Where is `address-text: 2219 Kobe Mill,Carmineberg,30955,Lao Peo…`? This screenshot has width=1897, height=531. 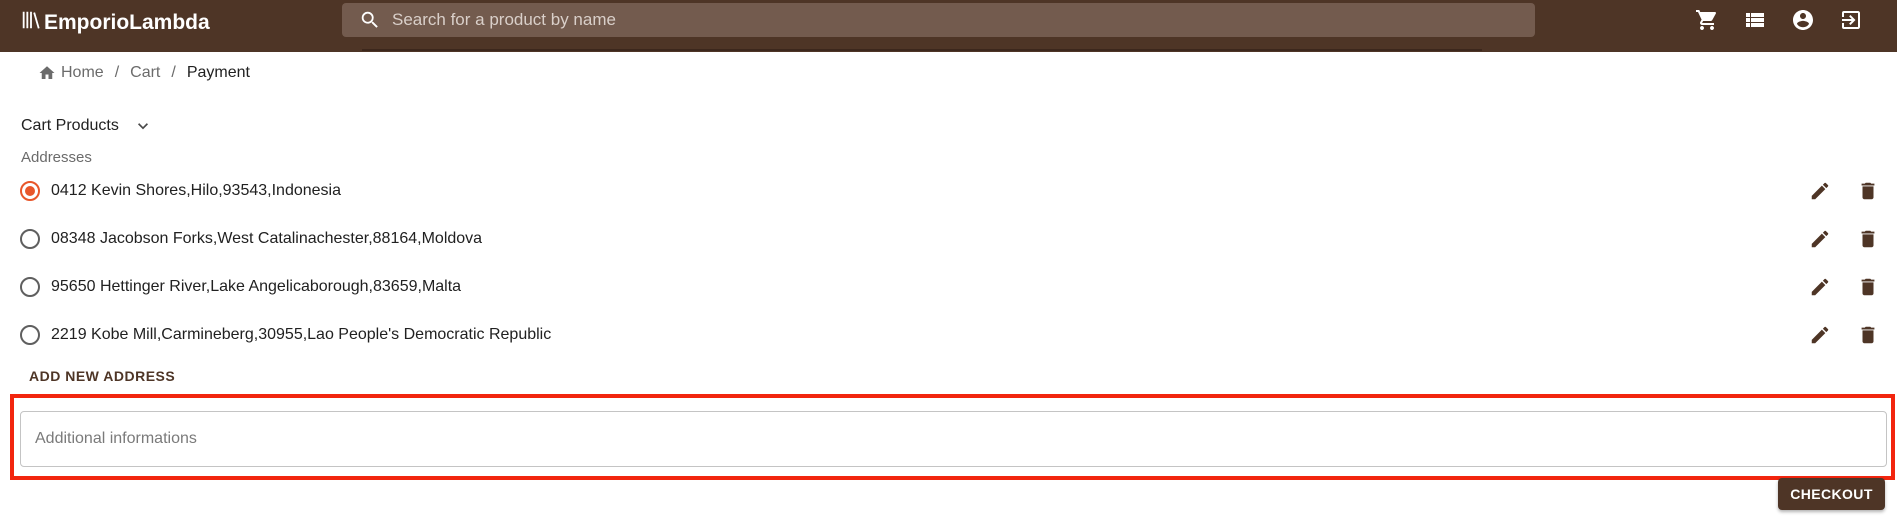 address-text: 2219 Kobe Mill,Carmineberg,30955,Lao Peo… is located at coordinates (301, 334).